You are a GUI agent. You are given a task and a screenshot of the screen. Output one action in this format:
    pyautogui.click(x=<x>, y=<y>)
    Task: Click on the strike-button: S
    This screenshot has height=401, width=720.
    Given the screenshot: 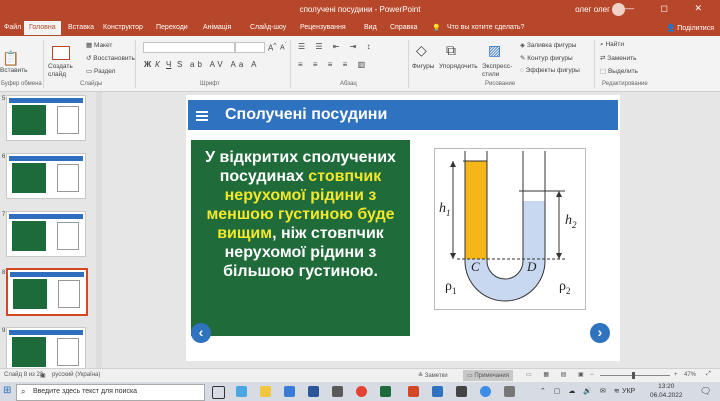 What is the action you would take?
    pyautogui.click(x=179, y=64)
    